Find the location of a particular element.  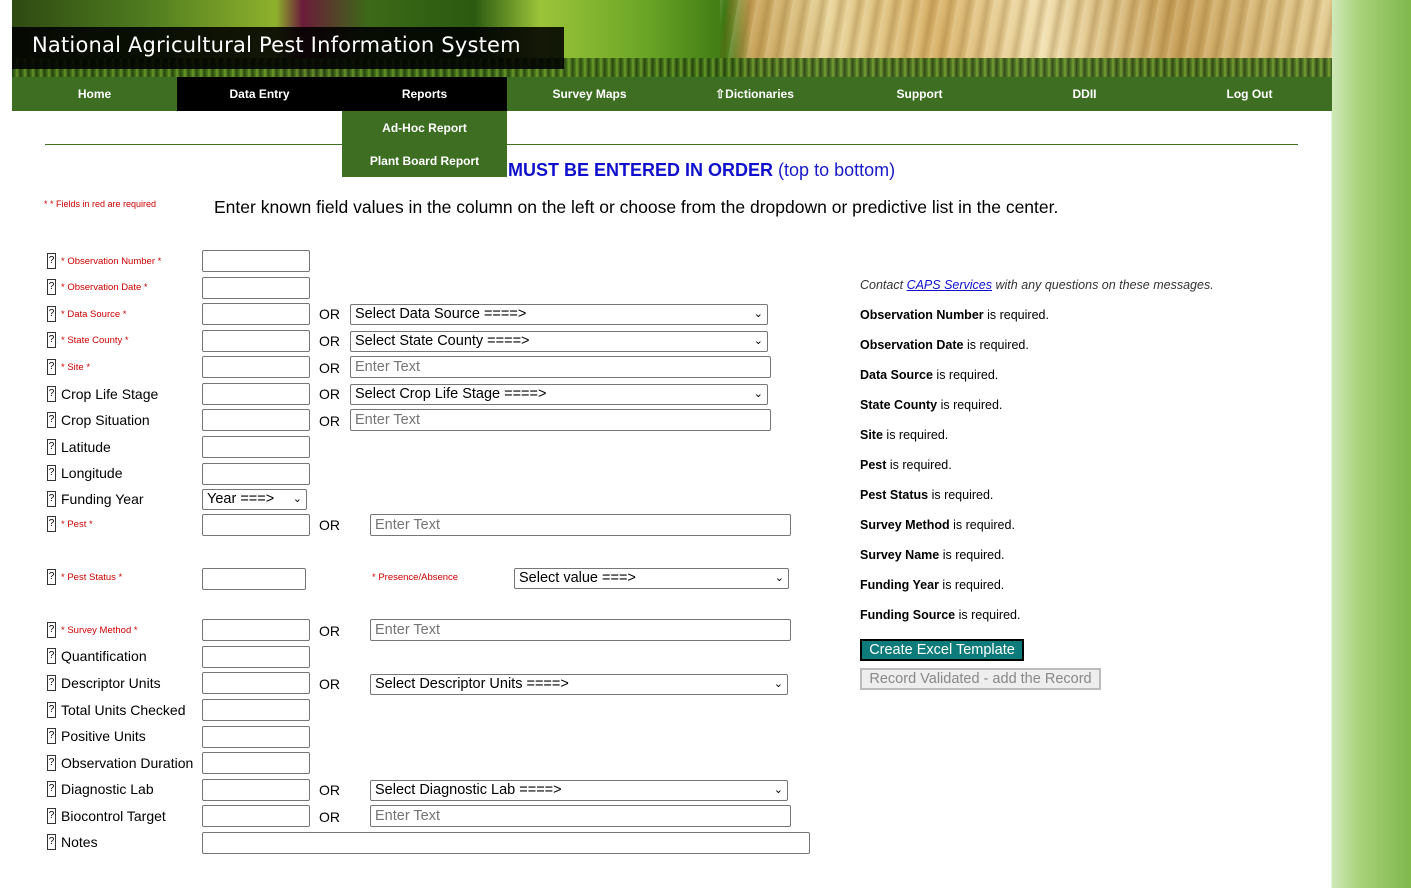

label-total-units-checked: Total Units Checked is located at coordinates (123, 710).